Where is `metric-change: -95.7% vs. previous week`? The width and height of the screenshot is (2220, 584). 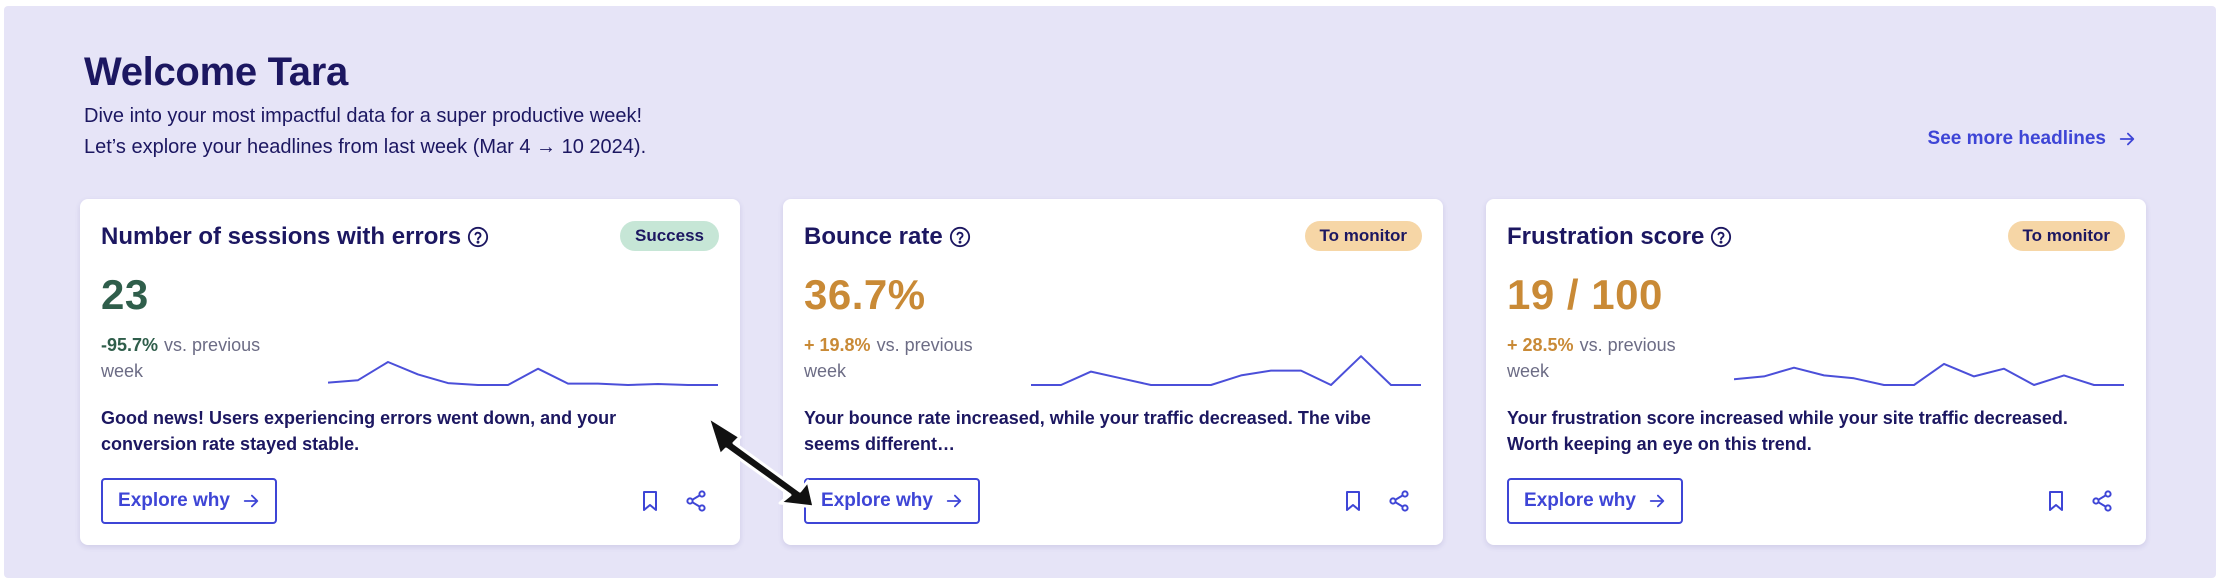
metric-change: -95.7% vs. previous week is located at coordinates (201, 358).